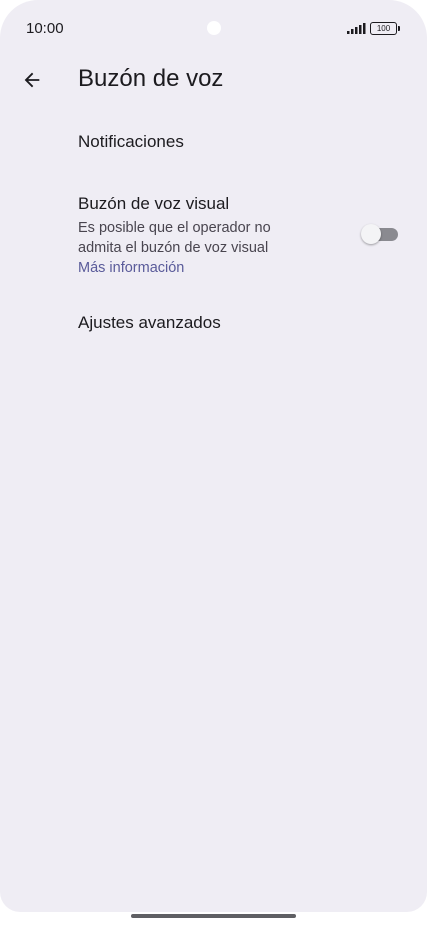 The width and height of the screenshot is (427, 926). I want to click on app-bar: Buzón de voz, so click(213, 80).